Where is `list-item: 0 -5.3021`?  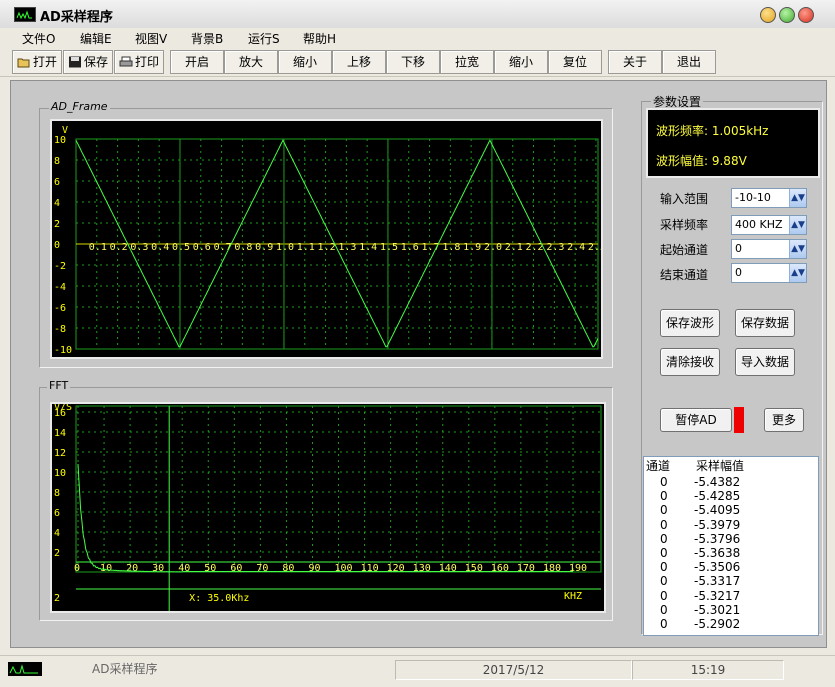 list-item: 0 -5.3021 is located at coordinates (723, 610).